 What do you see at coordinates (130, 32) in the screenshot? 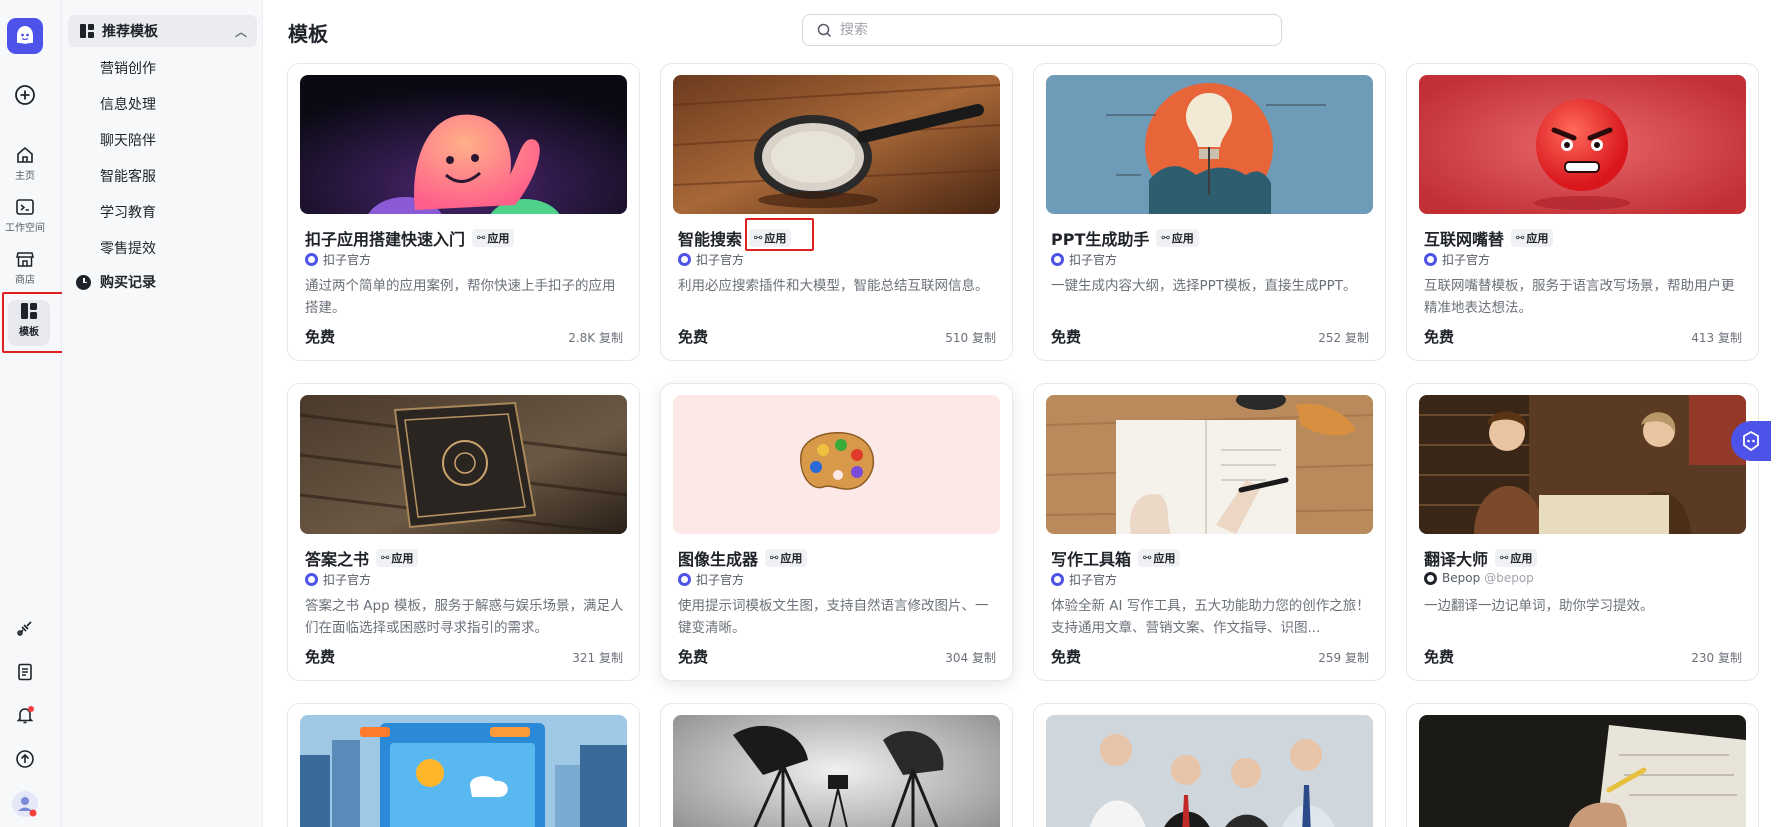
I see `category-header-label: 推荐模板` at bounding box center [130, 32].